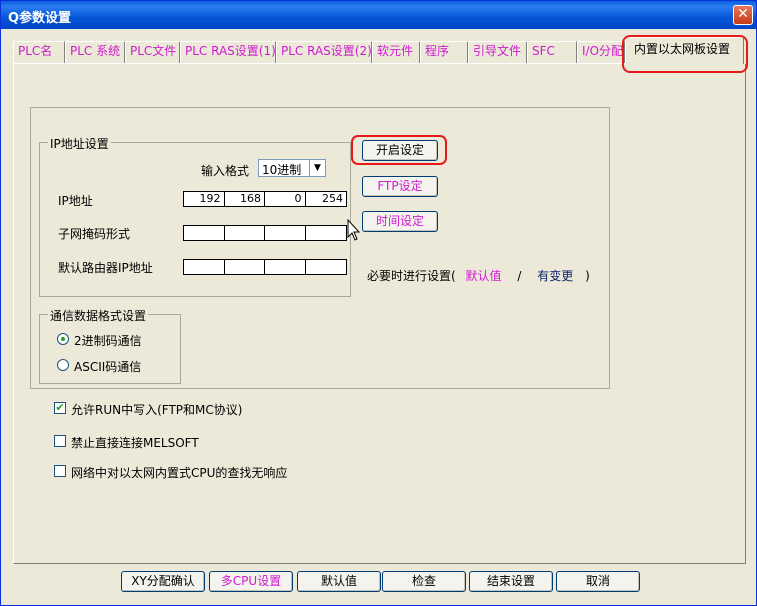  I want to click on input-format-label: 输入格式, so click(225, 171).